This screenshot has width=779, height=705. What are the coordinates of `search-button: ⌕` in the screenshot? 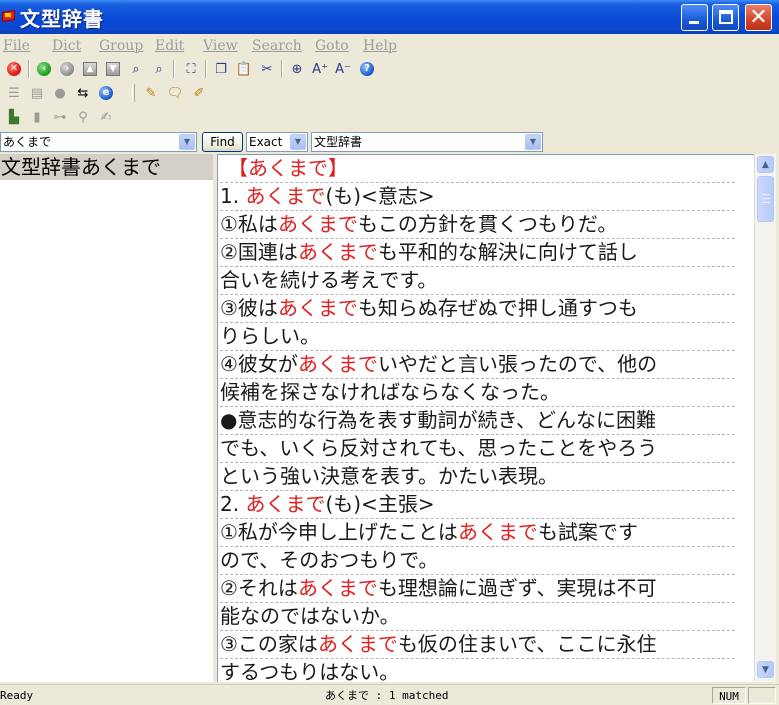 It's located at (136, 69).